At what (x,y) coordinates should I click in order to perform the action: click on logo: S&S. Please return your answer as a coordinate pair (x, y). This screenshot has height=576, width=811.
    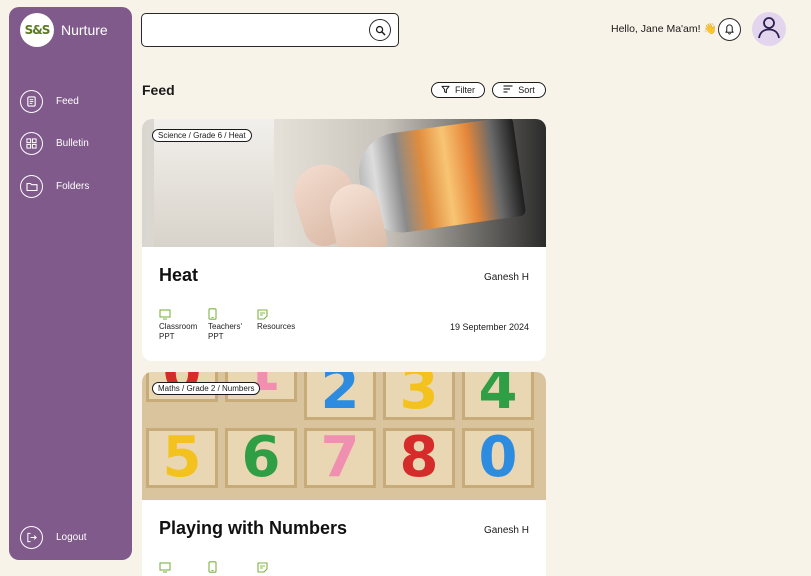
    Looking at the image, I should click on (37, 30).